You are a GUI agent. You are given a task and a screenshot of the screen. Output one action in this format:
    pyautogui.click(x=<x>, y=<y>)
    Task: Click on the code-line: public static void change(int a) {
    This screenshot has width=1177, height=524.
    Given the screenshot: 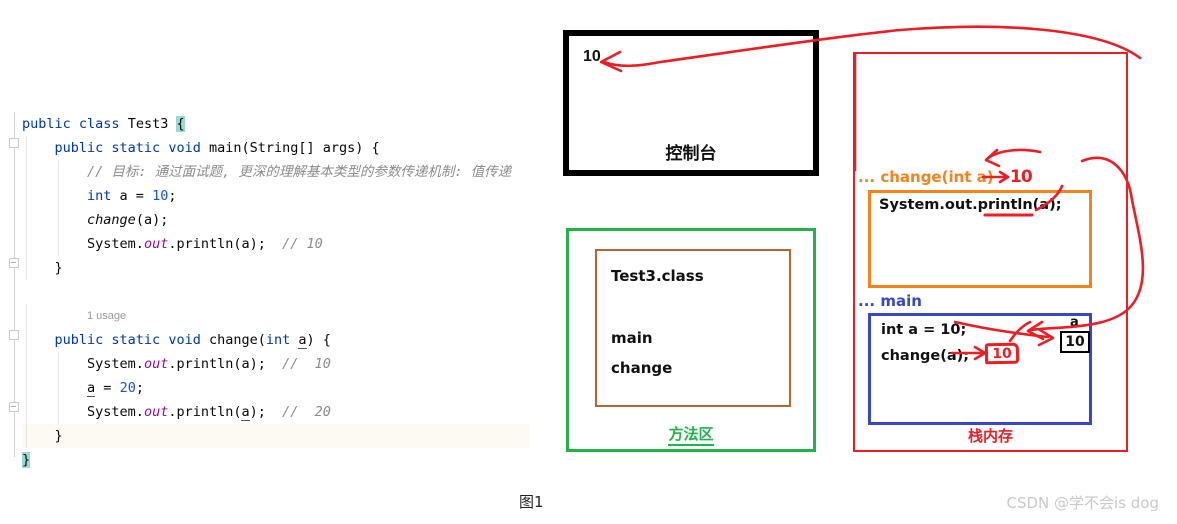 What is the action you would take?
    pyautogui.click(x=279, y=340)
    